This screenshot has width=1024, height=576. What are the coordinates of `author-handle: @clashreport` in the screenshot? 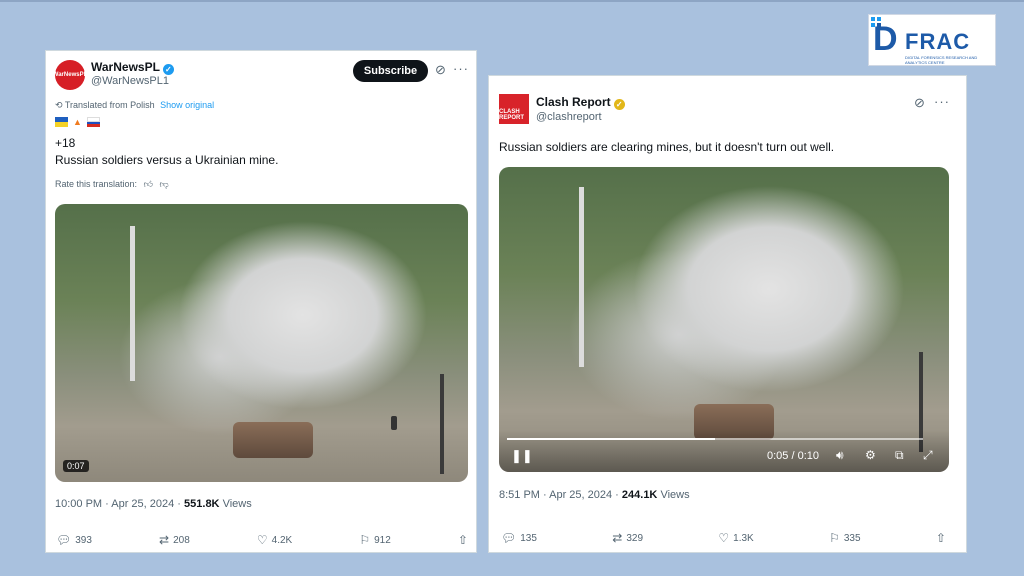 It's located at (569, 117).